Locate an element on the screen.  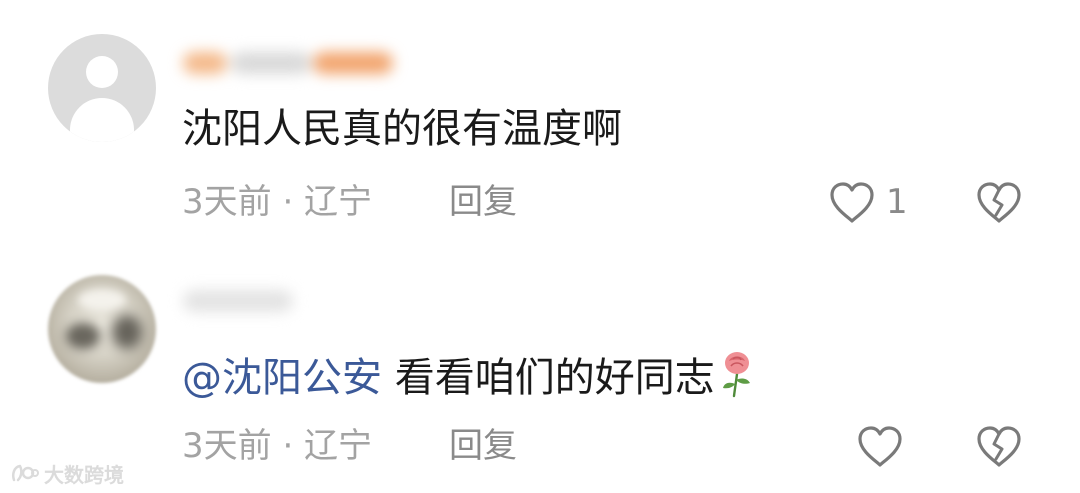
like-count: 1 is located at coordinates (897, 202).